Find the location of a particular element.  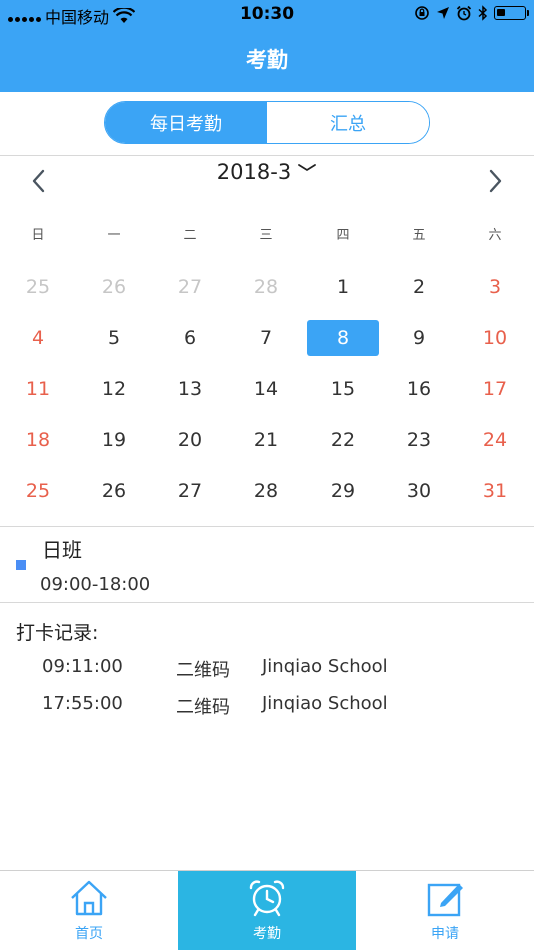

calendar-day: 4 is located at coordinates (38, 338).